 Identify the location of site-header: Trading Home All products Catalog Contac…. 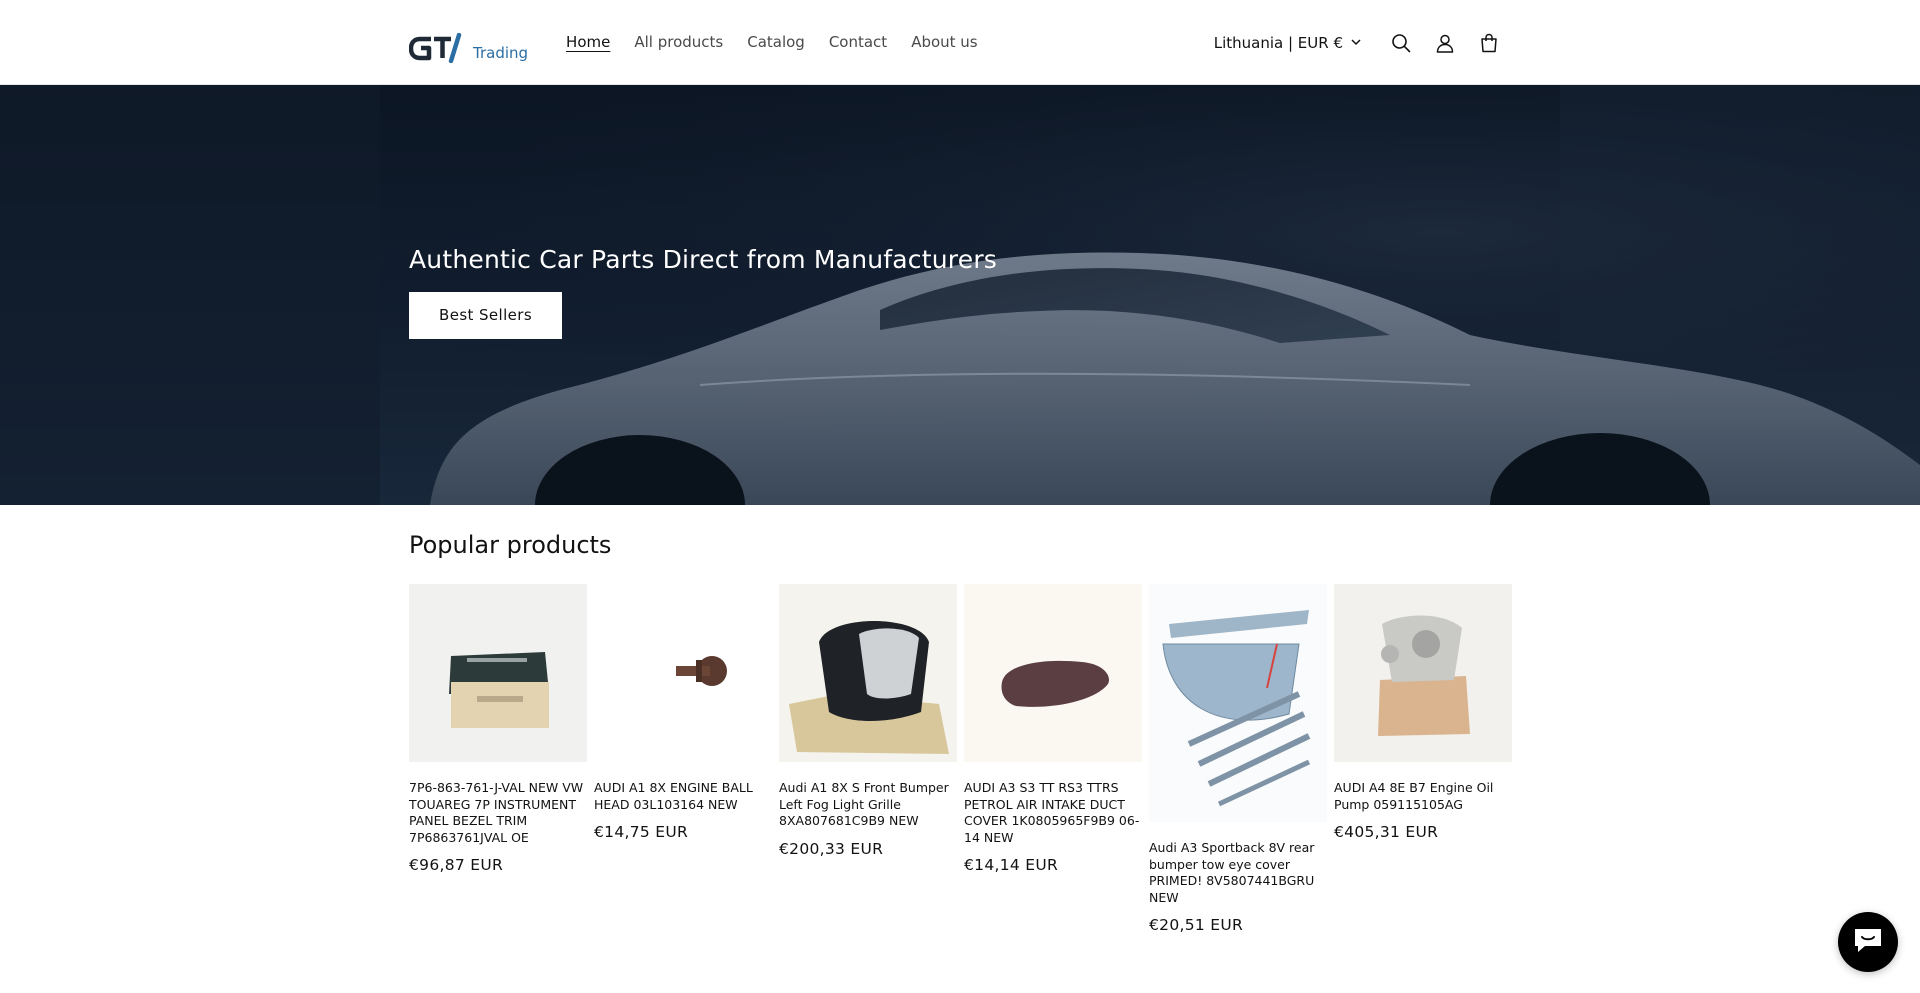
(960, 42).